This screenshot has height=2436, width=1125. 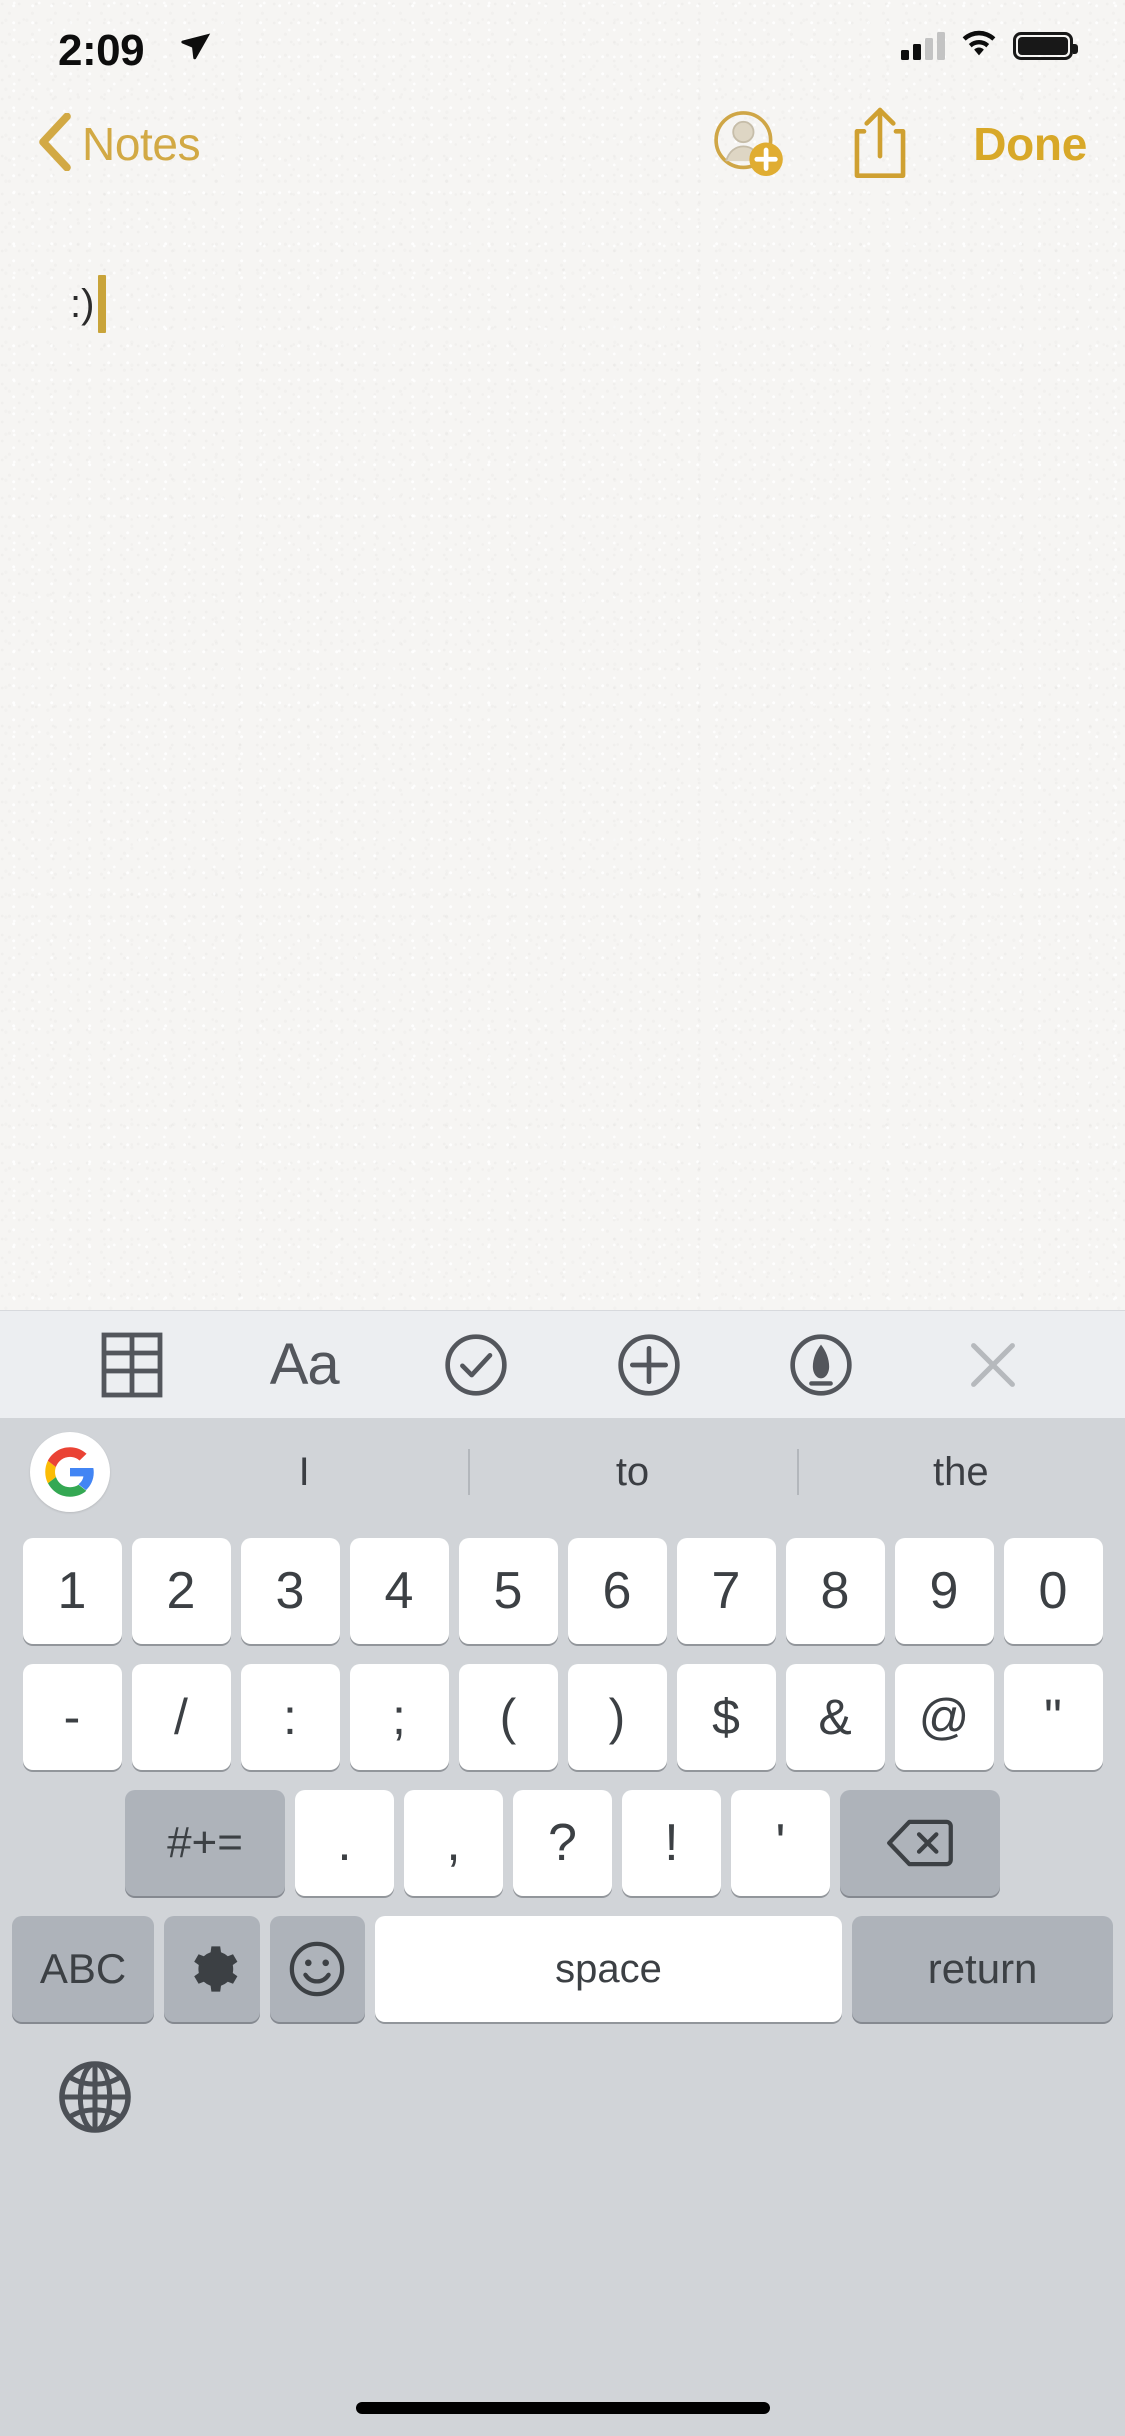 What do you see at coordinates (835, 1717) in the screenshot?
I see `key-ampersand: &` at bounding box center [835, 1717].